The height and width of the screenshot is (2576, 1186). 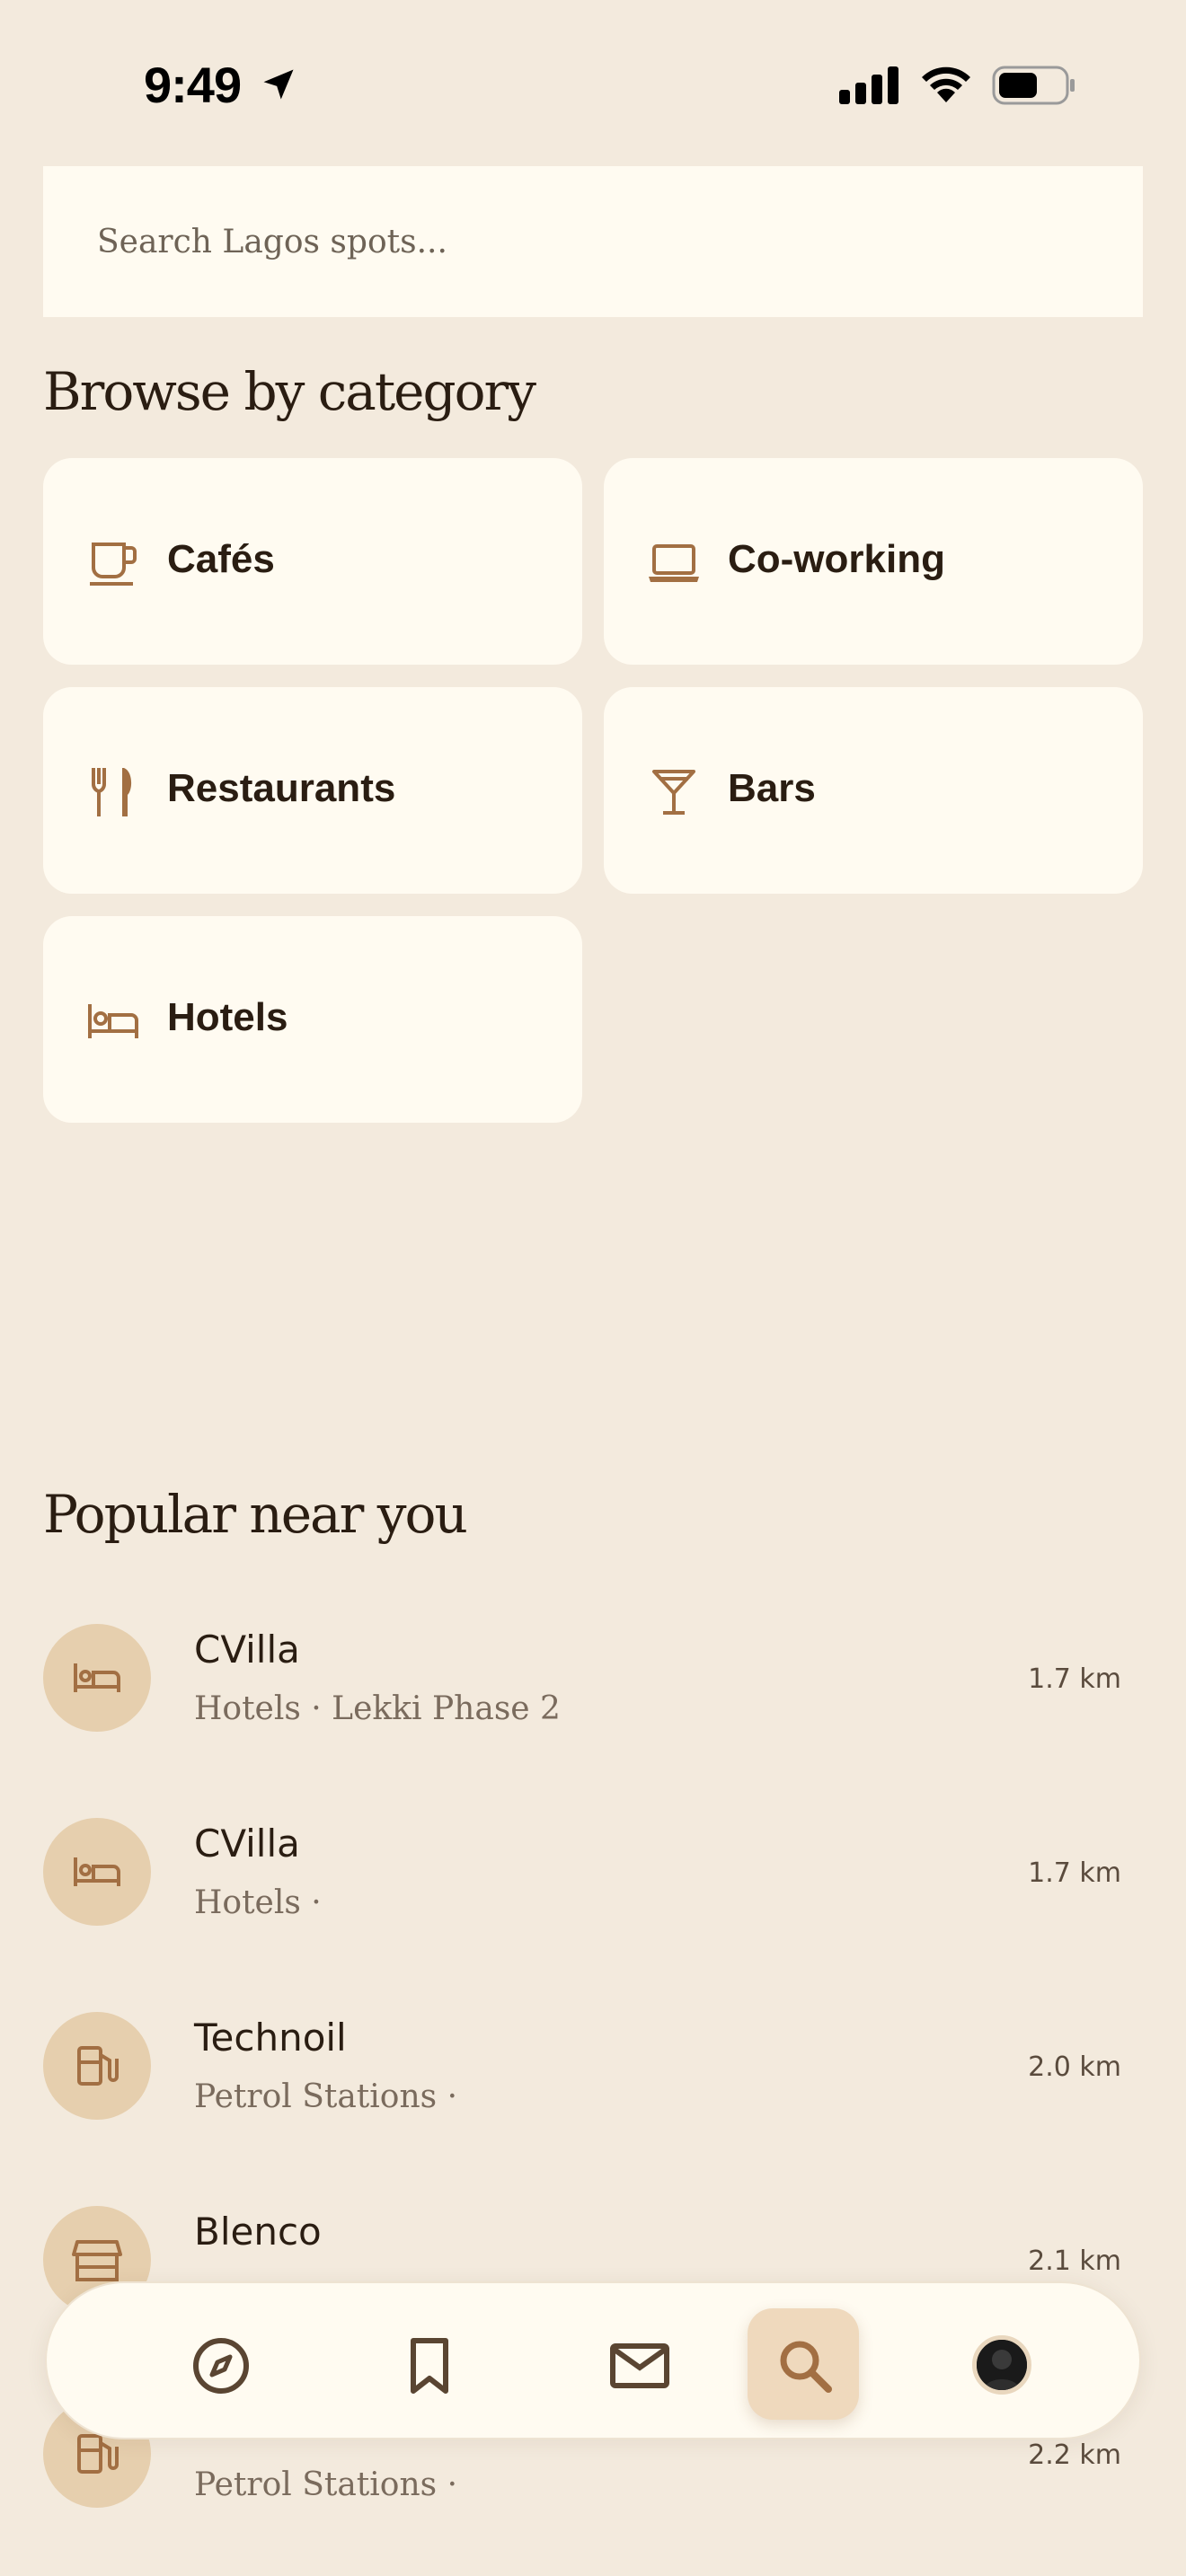 What do you see at coordinates (258, 2232) in the screenshot?
I see `place-name: Blenco` at bounding box center [258, 2232].